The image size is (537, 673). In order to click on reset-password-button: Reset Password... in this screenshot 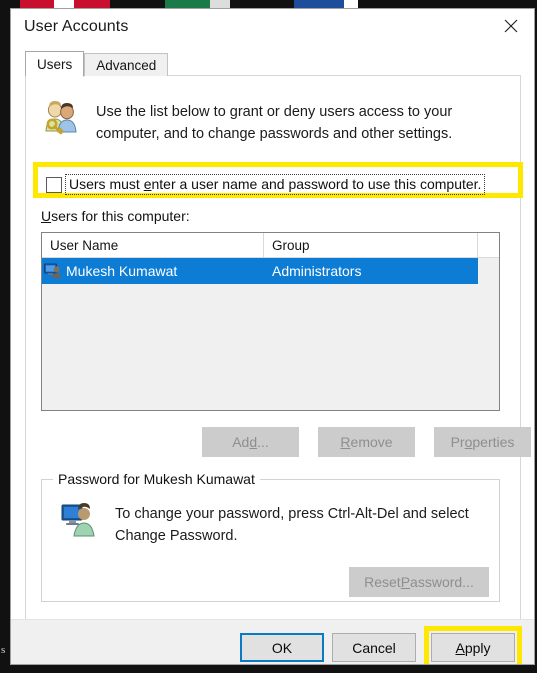, I will do `click(419, 582)`.